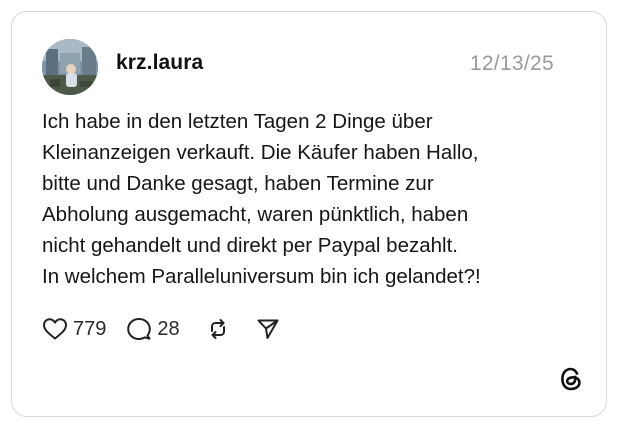 The height and width of the screenshot is (430, 620). I want to click on avatar, so click(70, 67).